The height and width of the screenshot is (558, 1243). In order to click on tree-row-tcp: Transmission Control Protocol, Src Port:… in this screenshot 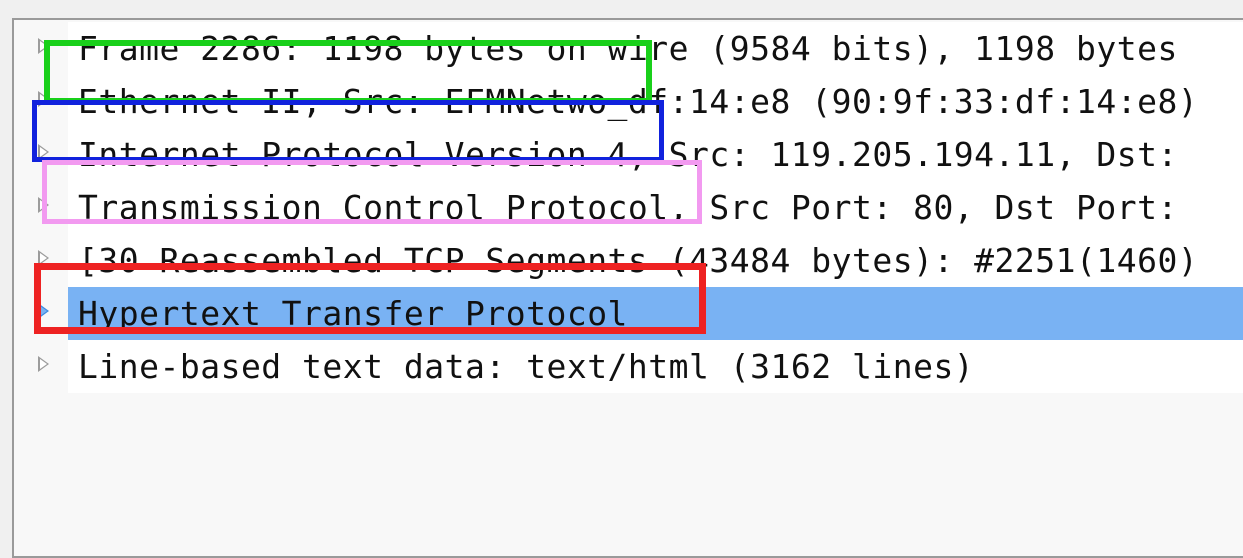, I will do `click(628, 207)`.